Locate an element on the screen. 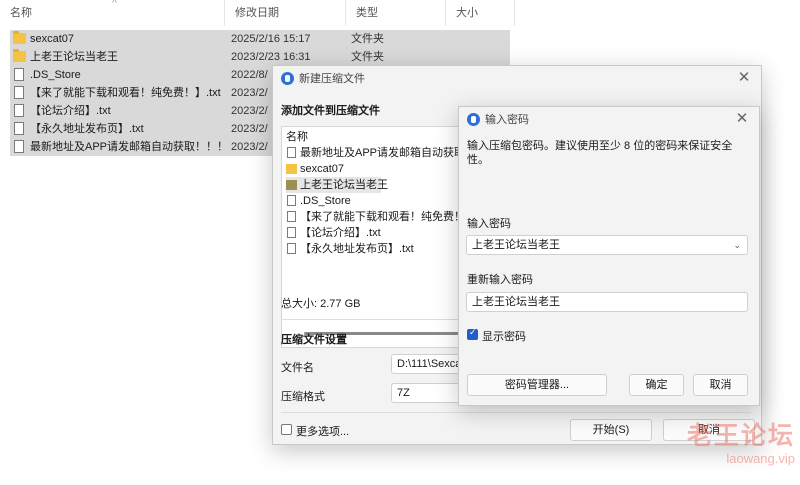 The height and width of the screenshot is (485, 800). file-row: sexcat07 2025/2/16 15:17 文件夹 is located at coordinates (260, 39).